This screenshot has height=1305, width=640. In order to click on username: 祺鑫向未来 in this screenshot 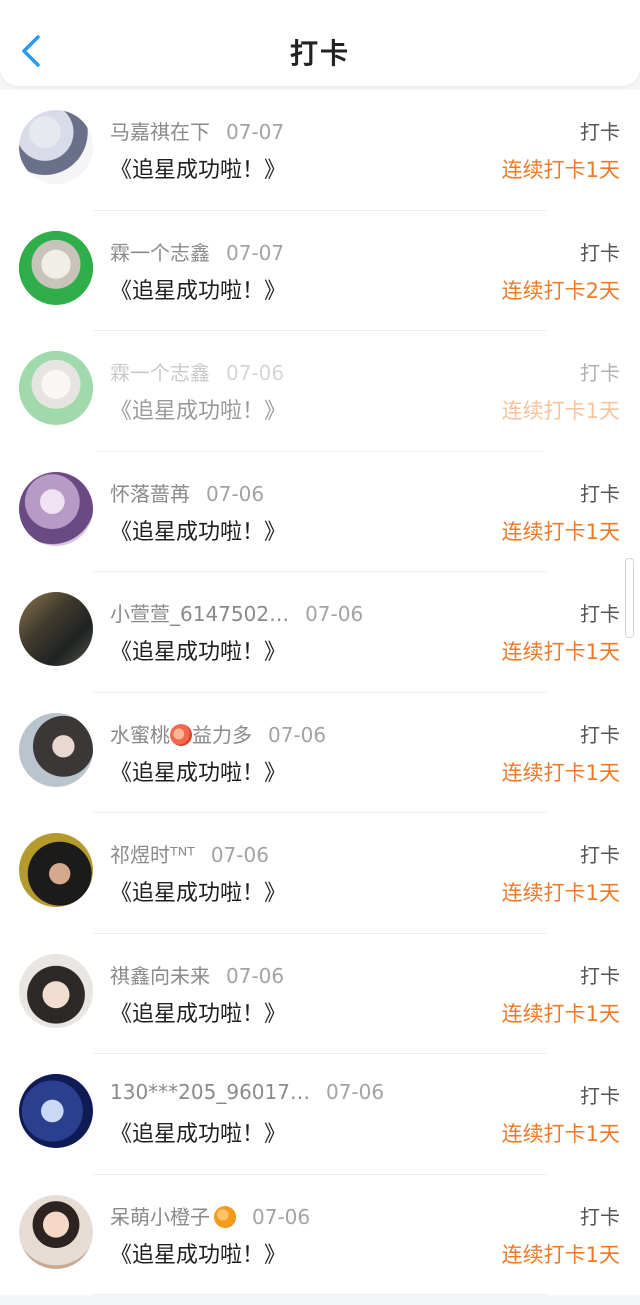, I will do `click(160, 976)`.